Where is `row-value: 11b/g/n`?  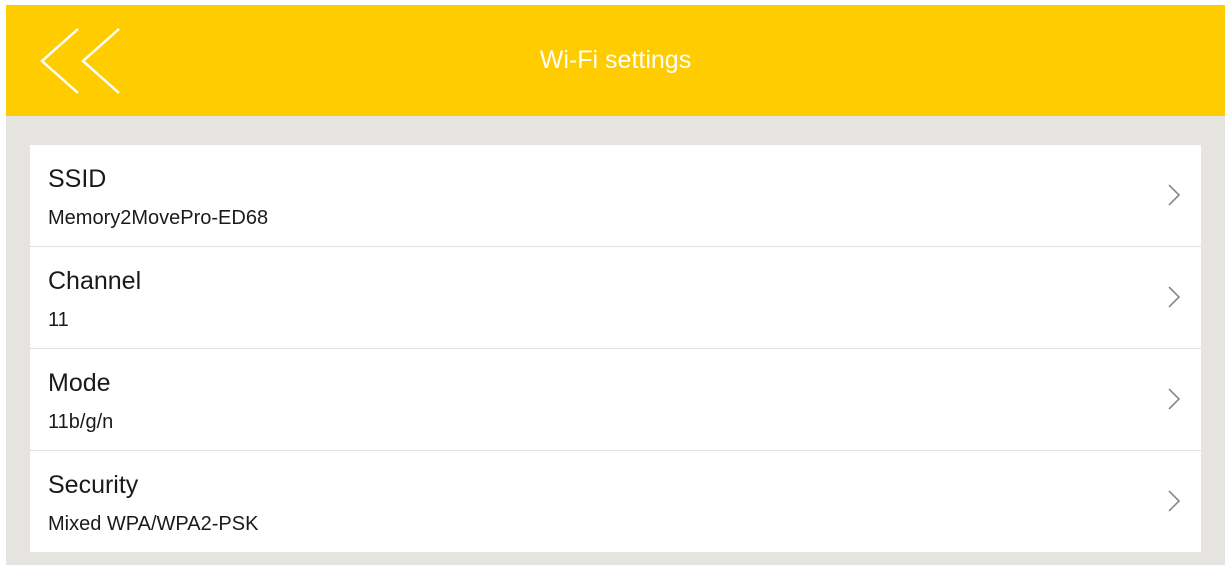 row-value: 11b/g/n is located at coordinates (81, 422).